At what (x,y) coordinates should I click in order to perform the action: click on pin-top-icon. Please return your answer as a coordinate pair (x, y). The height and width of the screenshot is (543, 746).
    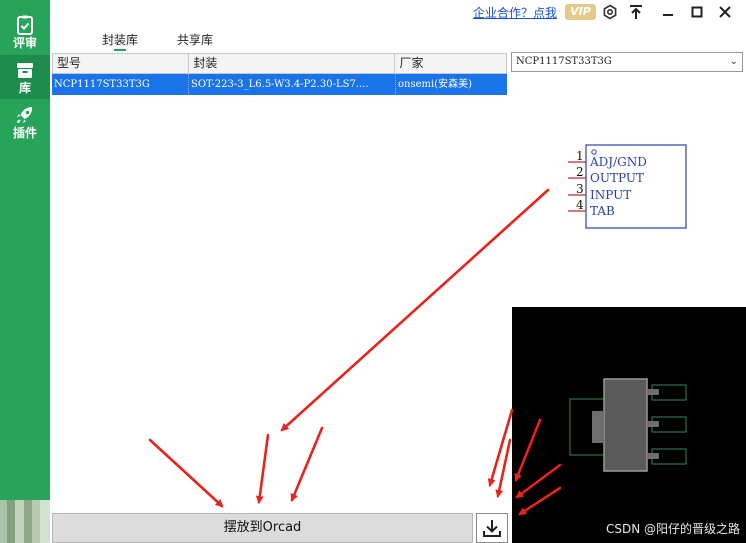
    Looking at the image, I should click on (636, 12).